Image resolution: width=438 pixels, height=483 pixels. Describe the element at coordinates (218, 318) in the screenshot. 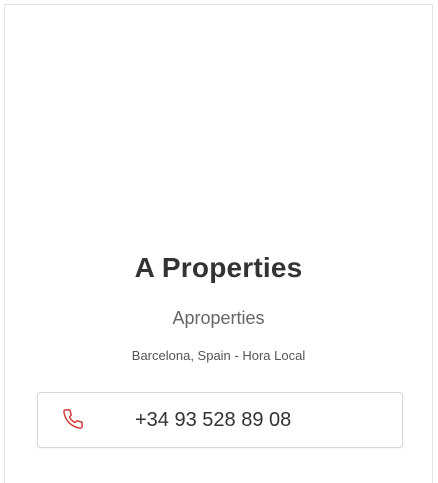

I see `agent-alias: Aproperties` at that location.